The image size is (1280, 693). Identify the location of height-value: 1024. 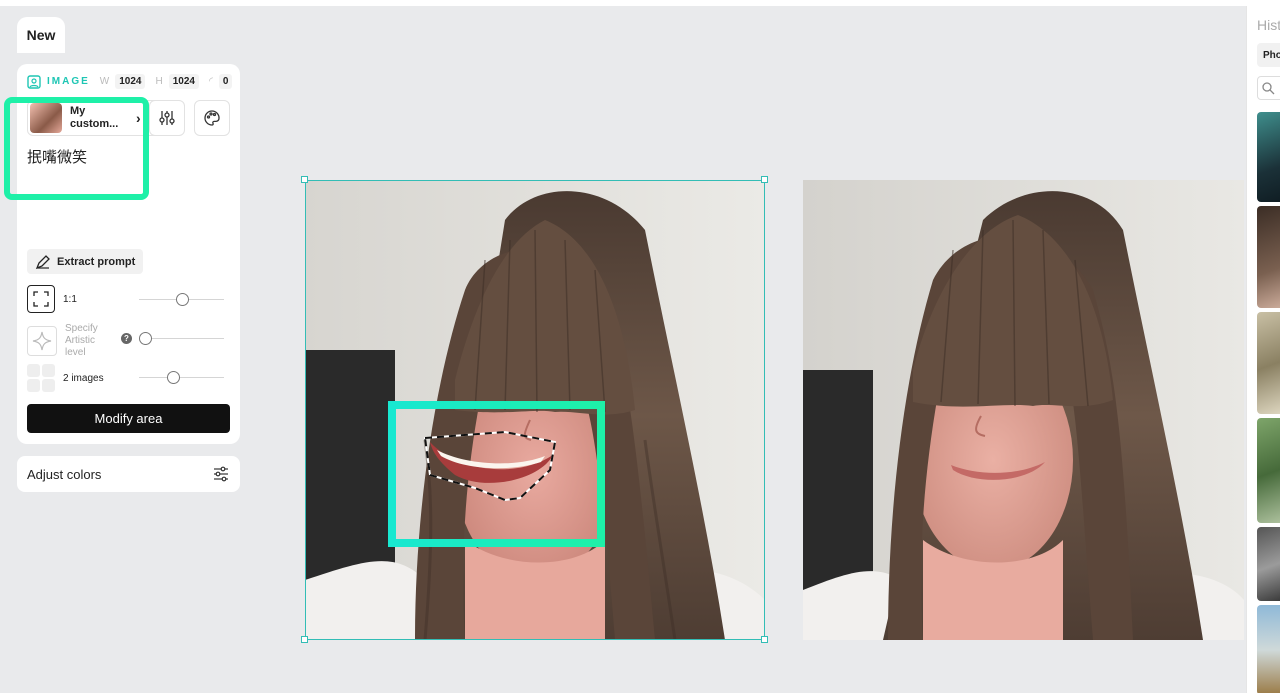
(183, 81).